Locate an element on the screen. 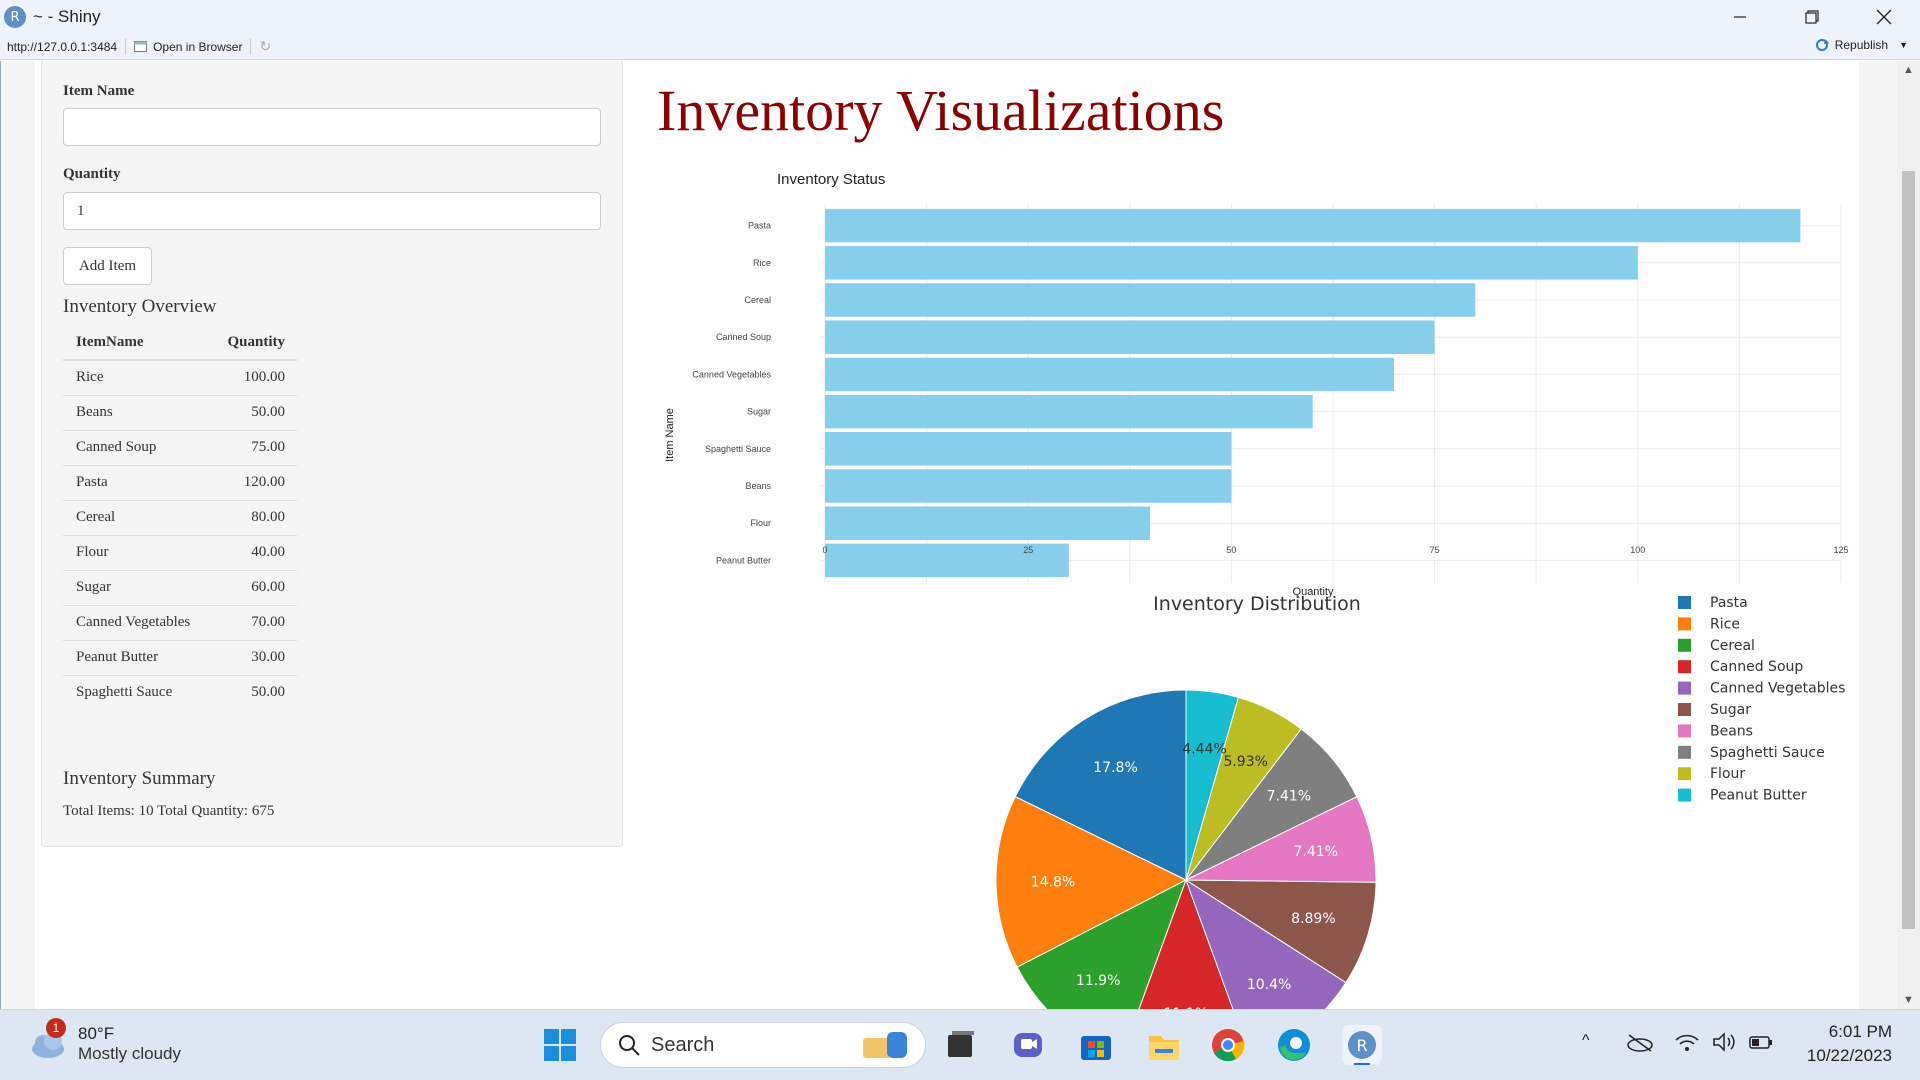 Image resolution: width=1920 pixels, height=1080 pixels. edge-icon is located at coordinates (1294, 1045).